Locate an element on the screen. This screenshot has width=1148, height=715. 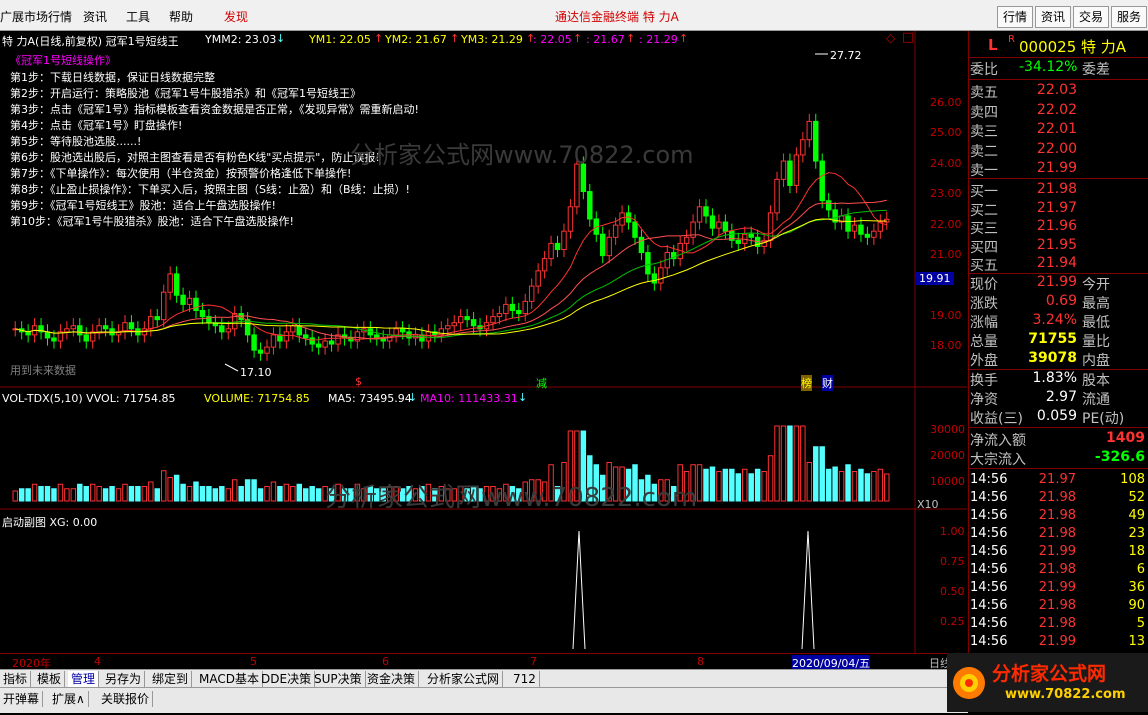
sell-row: 卖二 22.00 is located at coordinates (1058, 150).